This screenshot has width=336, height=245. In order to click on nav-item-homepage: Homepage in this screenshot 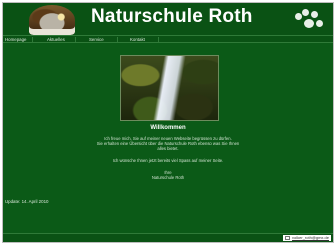, I will do `click(15, 39)`.